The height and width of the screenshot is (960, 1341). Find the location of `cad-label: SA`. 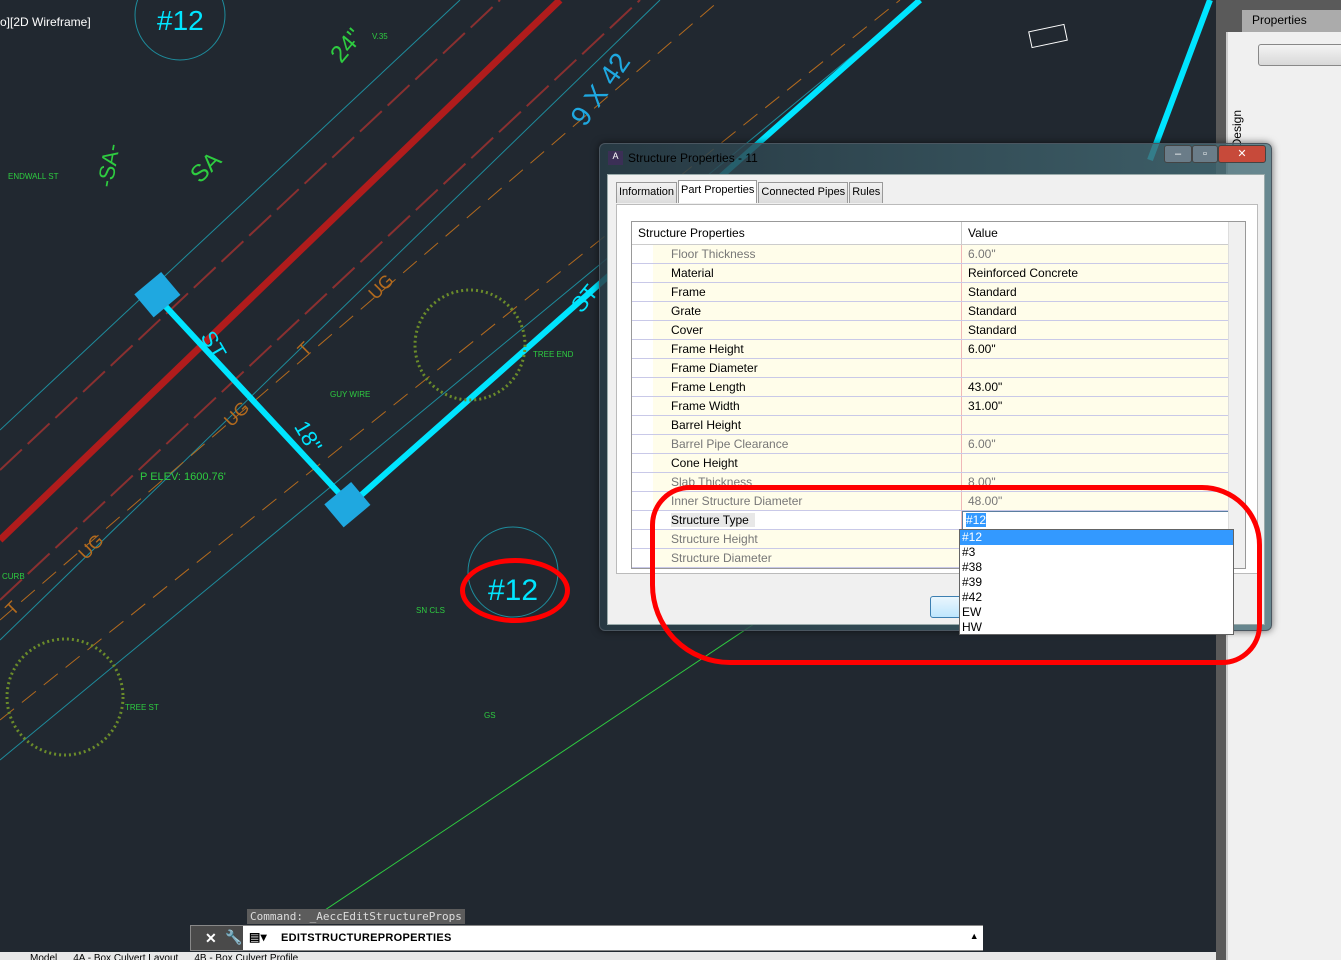

cad-label: SA is located at coordinates (206, 168).